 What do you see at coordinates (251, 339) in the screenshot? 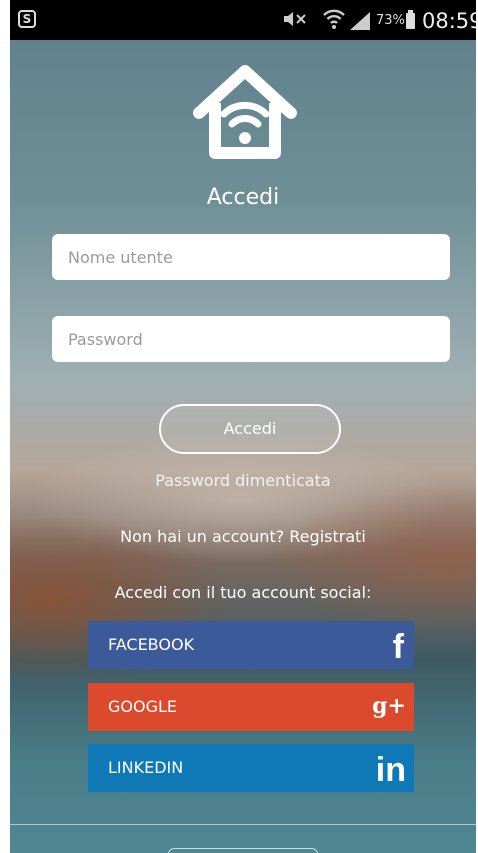
I see `password-input` at bounding box center [251, 339].